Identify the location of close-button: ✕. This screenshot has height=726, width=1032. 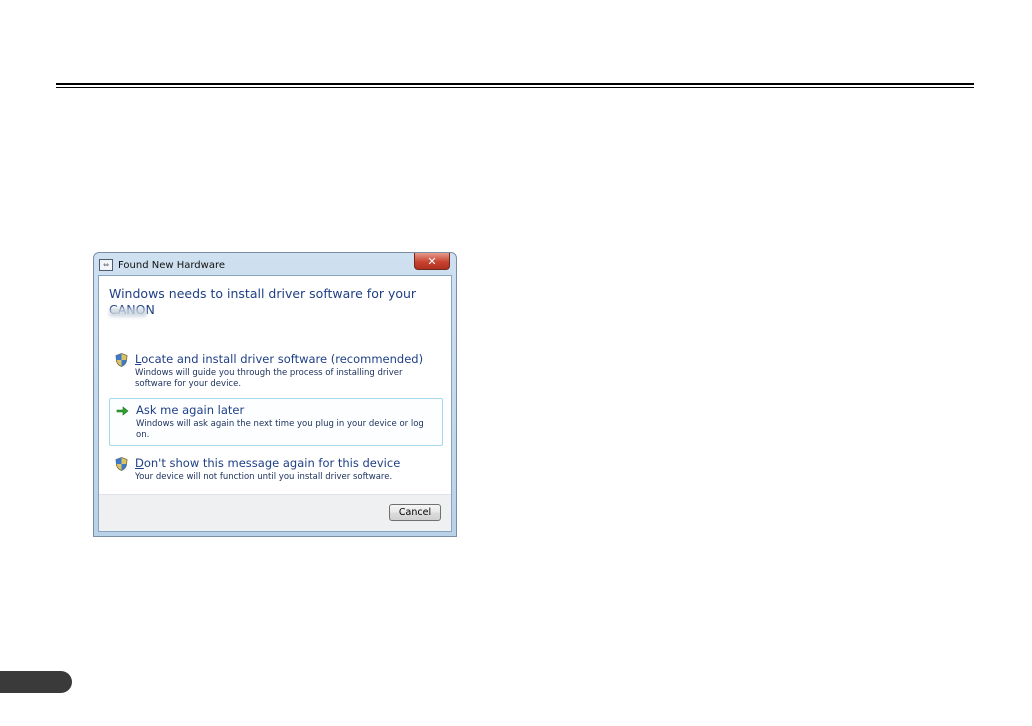
(432, 261).